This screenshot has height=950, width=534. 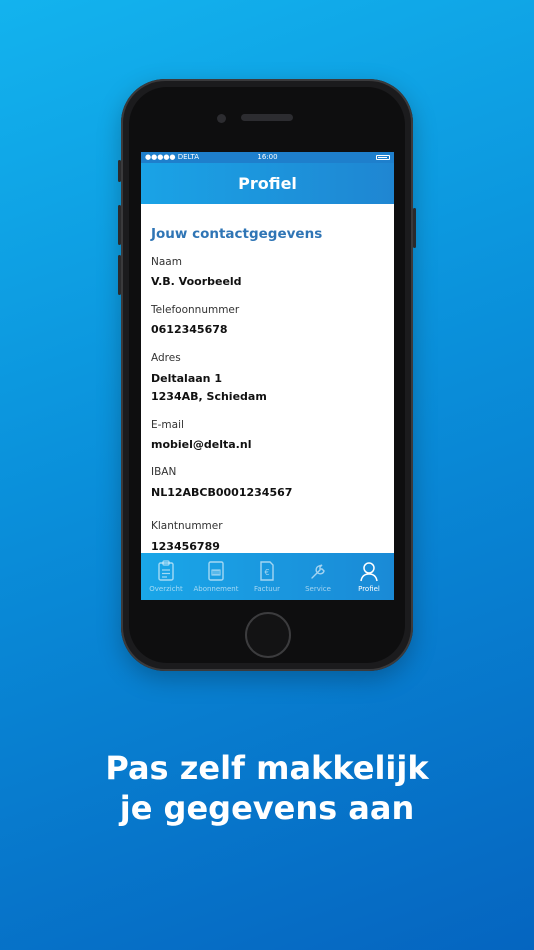 I want to click on email-value: mobiel@delta.nl, so click(x=201, y=444).